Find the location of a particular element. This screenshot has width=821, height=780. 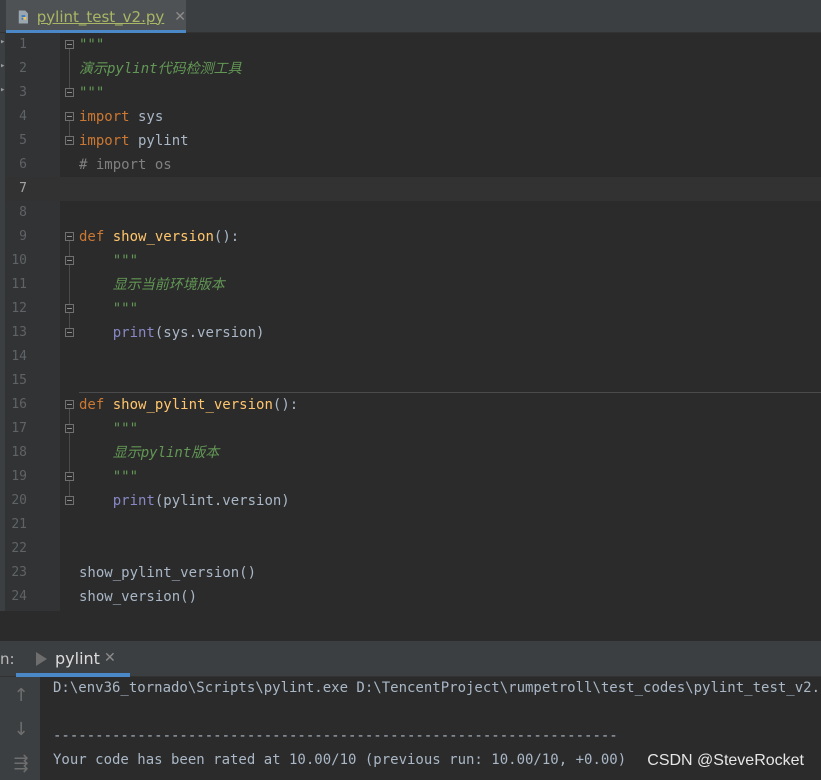

code-text: 显示pylint版本 is located at coordinates (149, 453).